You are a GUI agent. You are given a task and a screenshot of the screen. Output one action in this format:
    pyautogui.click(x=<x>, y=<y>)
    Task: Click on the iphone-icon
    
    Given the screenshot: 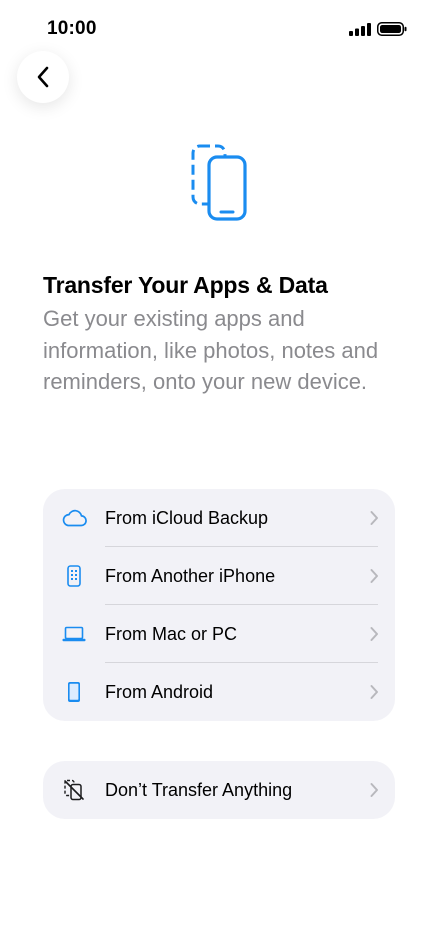 What is the action you would take?
    pyautogui.click(x=74, y=576)
    